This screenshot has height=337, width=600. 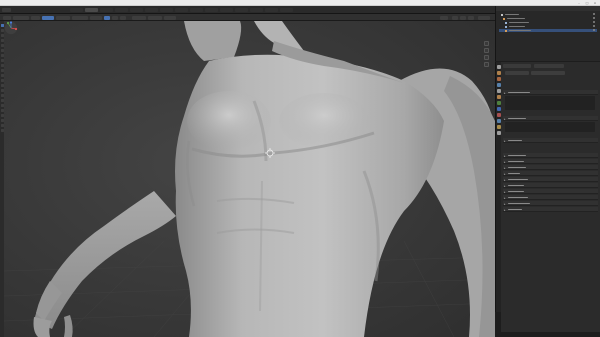 What do you see at coordinates (21, 17) in the screenshot?
I see `mode-dropdown` at bounding box center [21, 17].